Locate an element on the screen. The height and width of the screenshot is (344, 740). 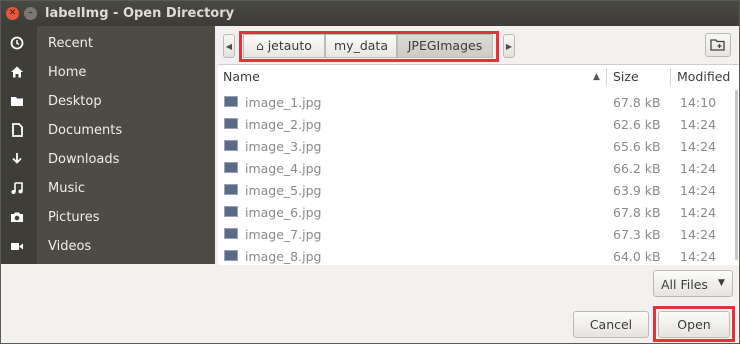
table-row: image_6.jpg 67.8 kB 14:24 is located at coordinates (478, 212).